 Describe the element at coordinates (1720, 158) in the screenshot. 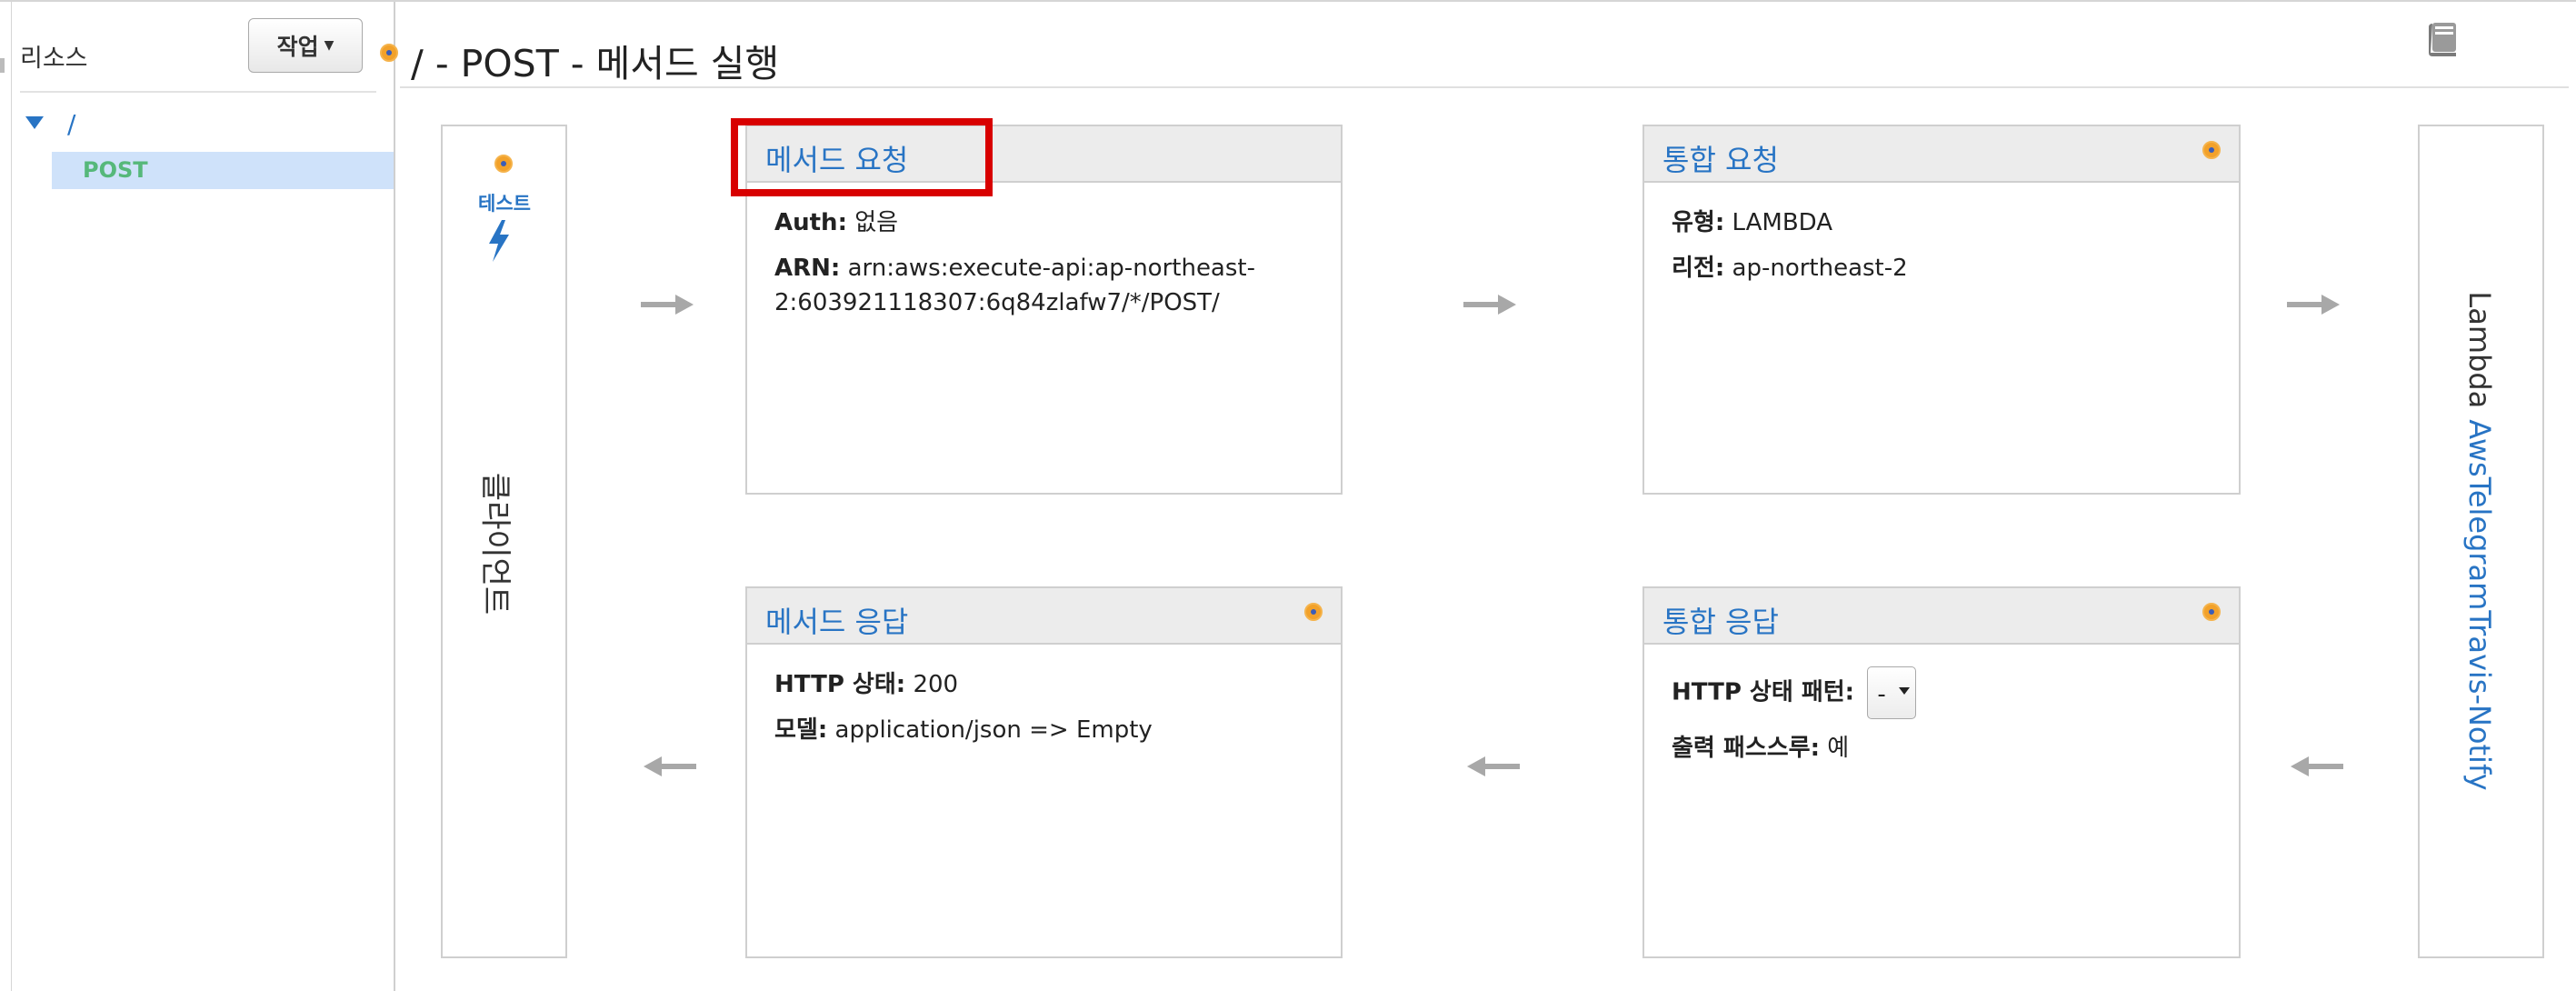

I see `integration-request-link: 통합 요청` at that location.